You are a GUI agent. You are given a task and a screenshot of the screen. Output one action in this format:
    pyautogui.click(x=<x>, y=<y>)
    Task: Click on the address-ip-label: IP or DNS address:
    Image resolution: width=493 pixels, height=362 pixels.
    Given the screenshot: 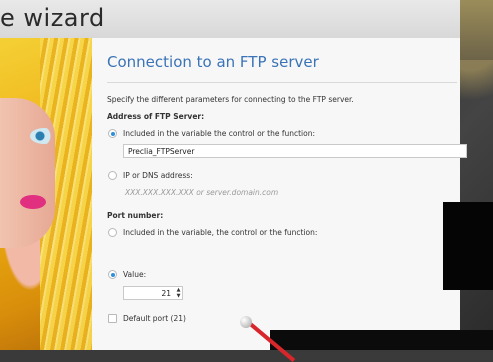 What is the action you would take?
    pyautogui.click(x=158, y=175)
    